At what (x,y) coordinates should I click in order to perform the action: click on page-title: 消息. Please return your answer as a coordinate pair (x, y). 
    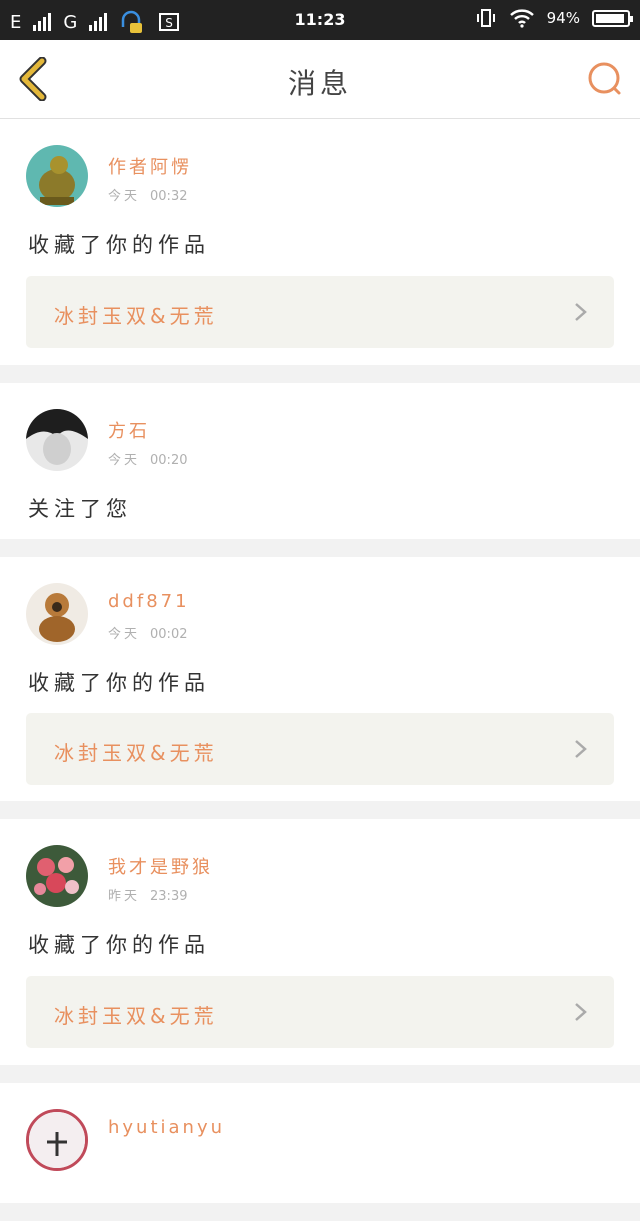
    Looking at the image, I should click on (319, 83).